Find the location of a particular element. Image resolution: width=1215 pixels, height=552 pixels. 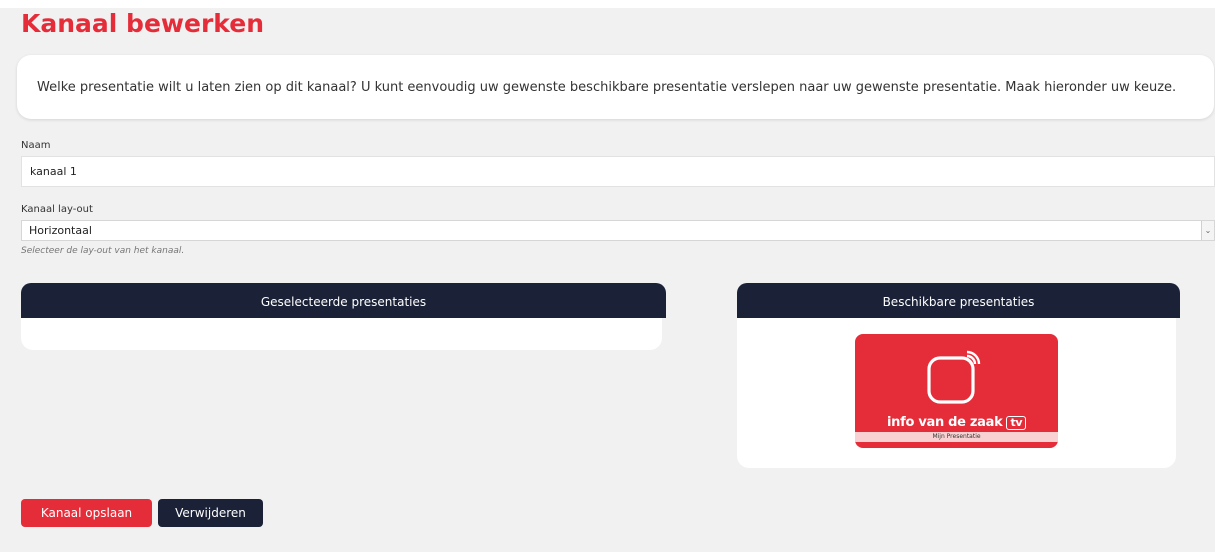

tv-wireless-icon is located at coordinates (954, 377).